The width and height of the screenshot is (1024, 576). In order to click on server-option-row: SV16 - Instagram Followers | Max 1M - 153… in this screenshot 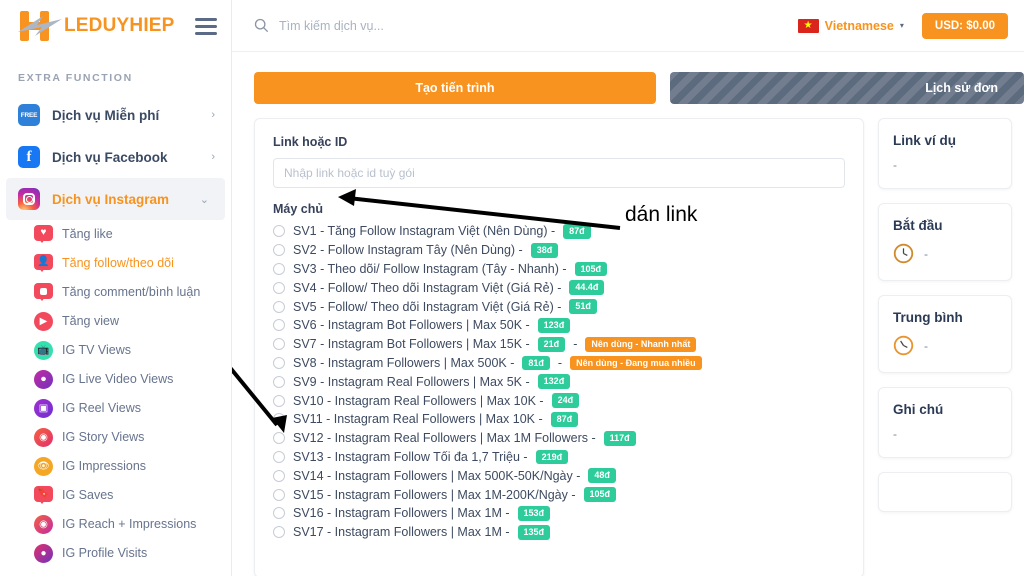, I will do `click(559, 513)`.